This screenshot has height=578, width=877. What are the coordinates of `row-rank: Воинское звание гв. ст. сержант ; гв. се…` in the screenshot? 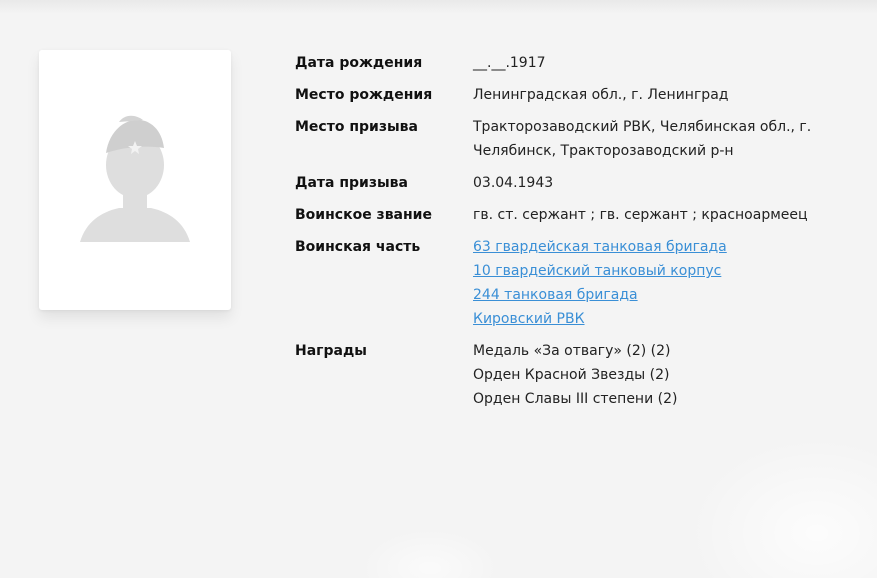 It's located at (575, 215).